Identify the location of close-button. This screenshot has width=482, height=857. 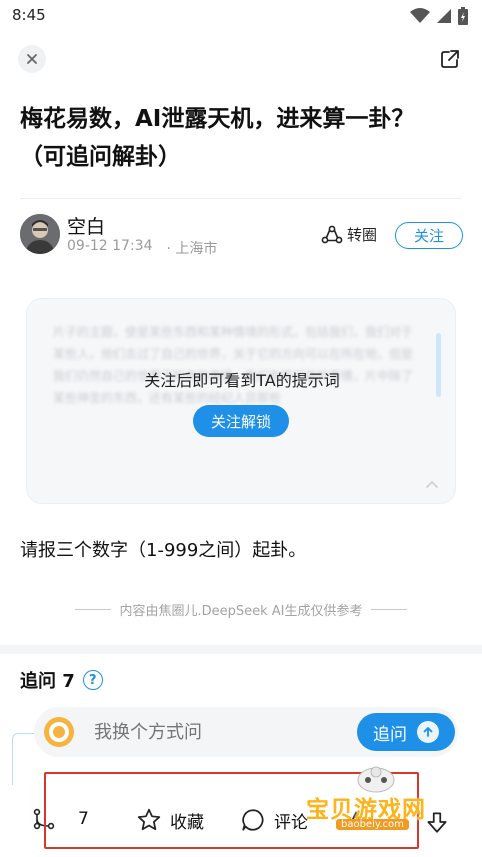
(32, 59).